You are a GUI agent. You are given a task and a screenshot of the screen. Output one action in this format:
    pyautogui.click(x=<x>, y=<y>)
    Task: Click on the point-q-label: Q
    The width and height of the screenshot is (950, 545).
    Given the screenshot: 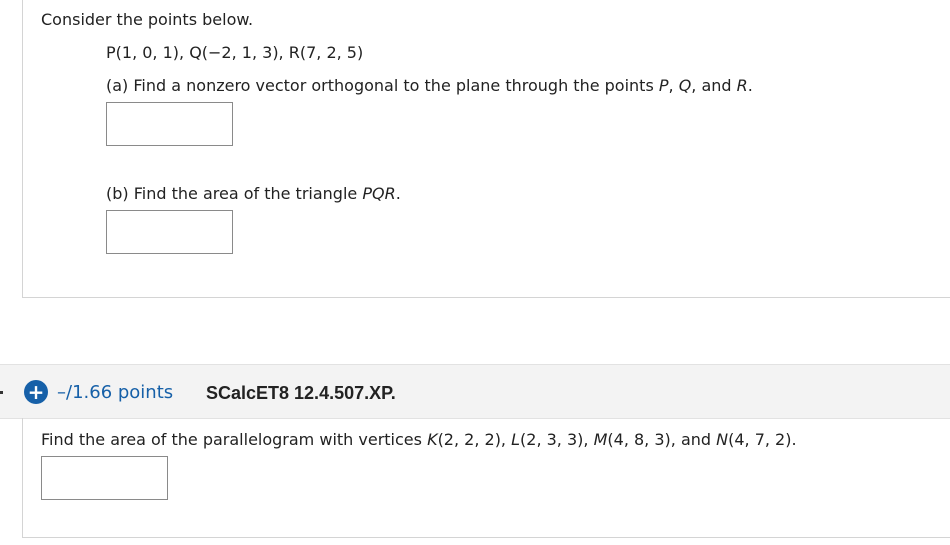 What is the action you would take?
    pyautogui.click(x=685, y=85)
    